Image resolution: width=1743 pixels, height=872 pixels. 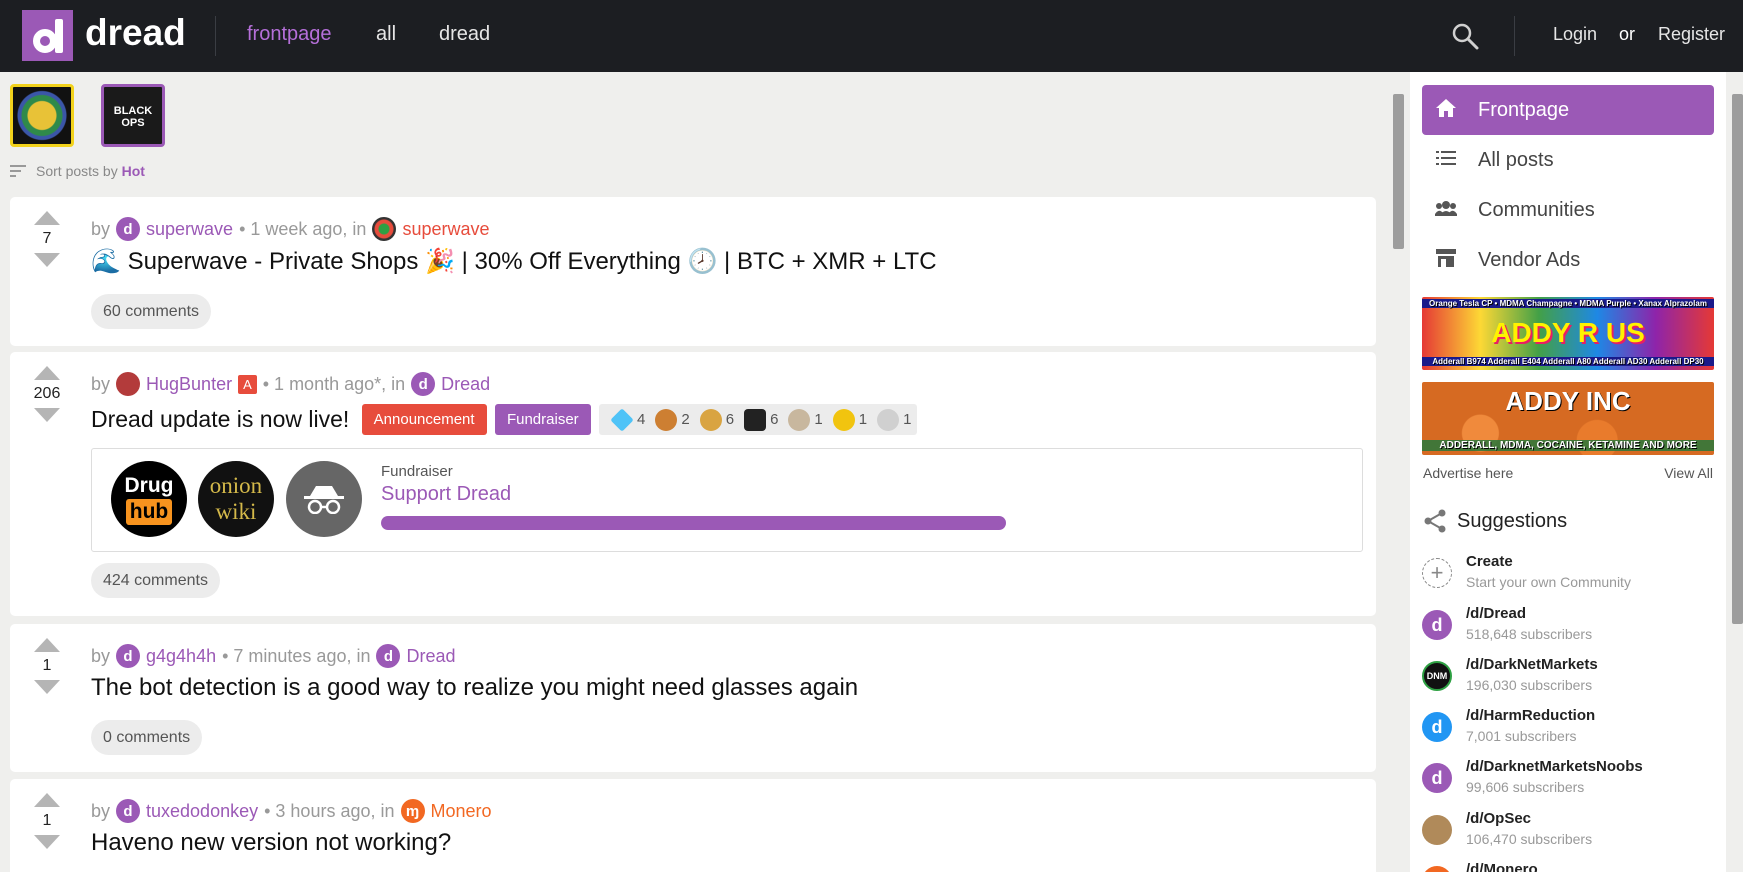 I want to click on create-title: Create, so click(x=1489, y=561).